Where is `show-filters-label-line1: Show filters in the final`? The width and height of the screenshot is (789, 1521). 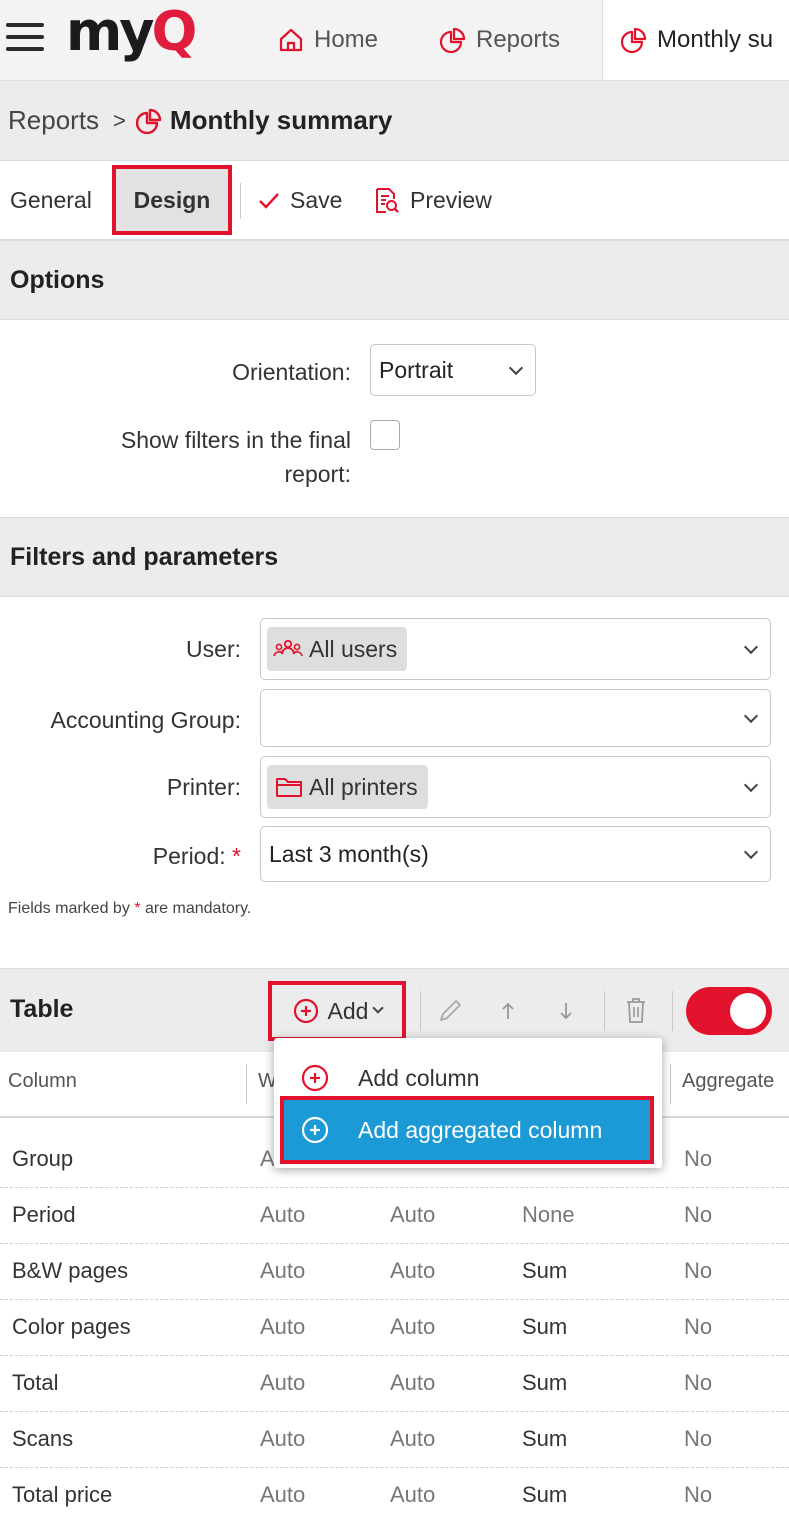
show-filters-label-line1: Show filters in the final is located at coordinates (235, 440).